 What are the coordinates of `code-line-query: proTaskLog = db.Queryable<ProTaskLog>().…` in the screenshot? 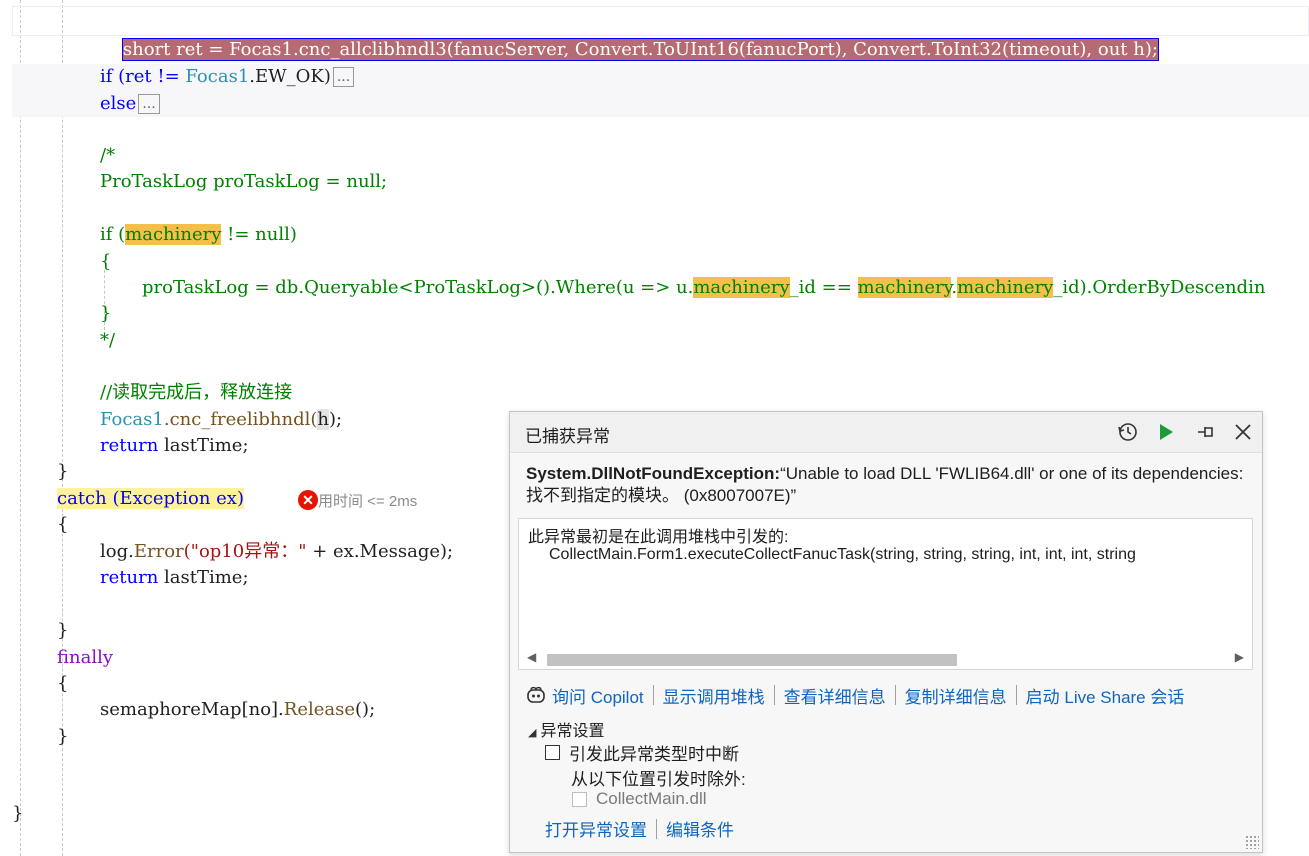 It's located at (703, 288).